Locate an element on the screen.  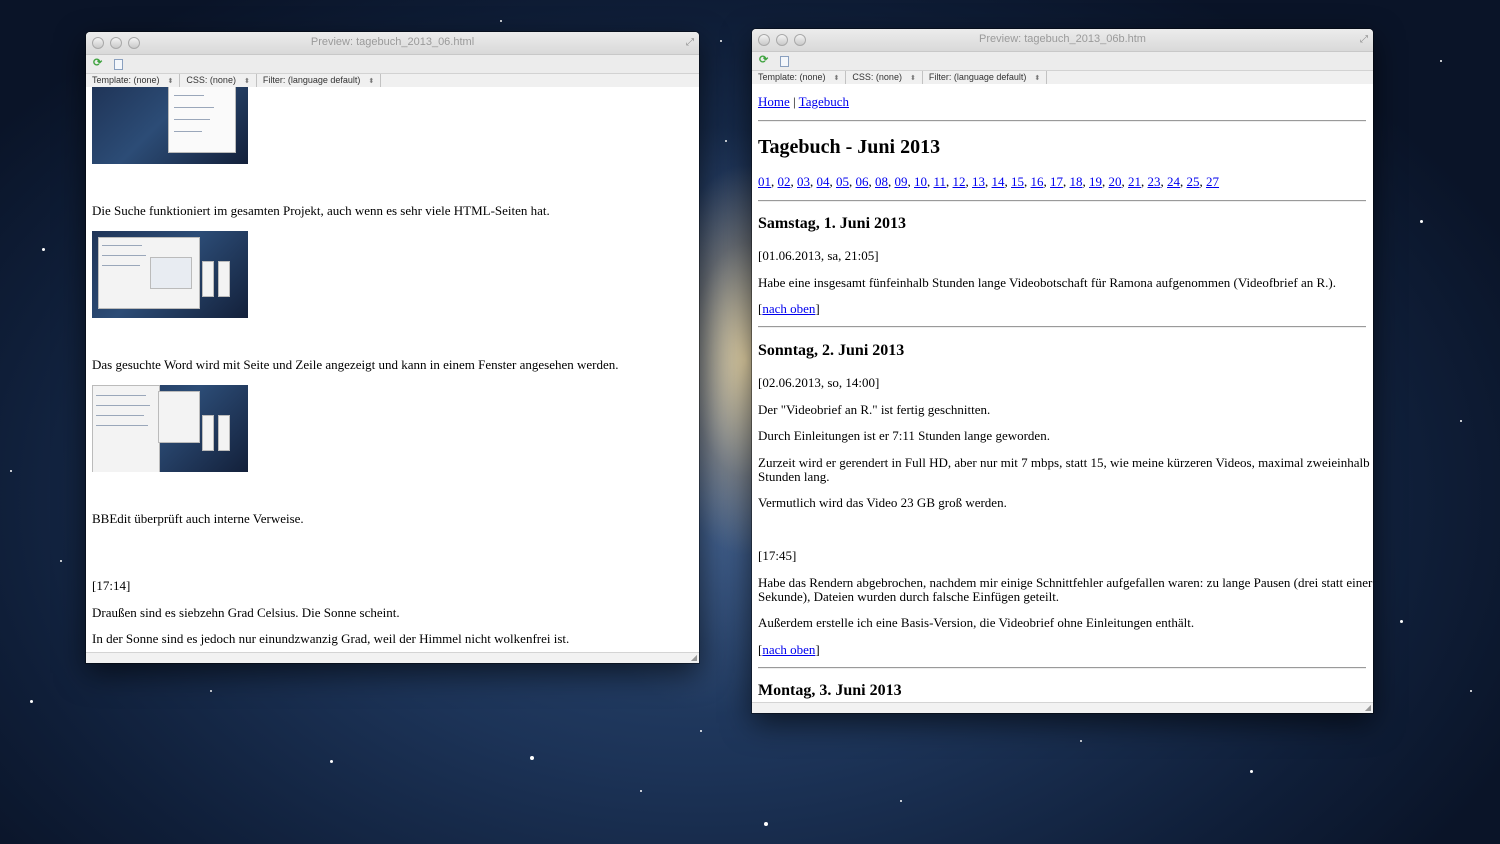
day-link: 14 is located at coordinates (998, 181).